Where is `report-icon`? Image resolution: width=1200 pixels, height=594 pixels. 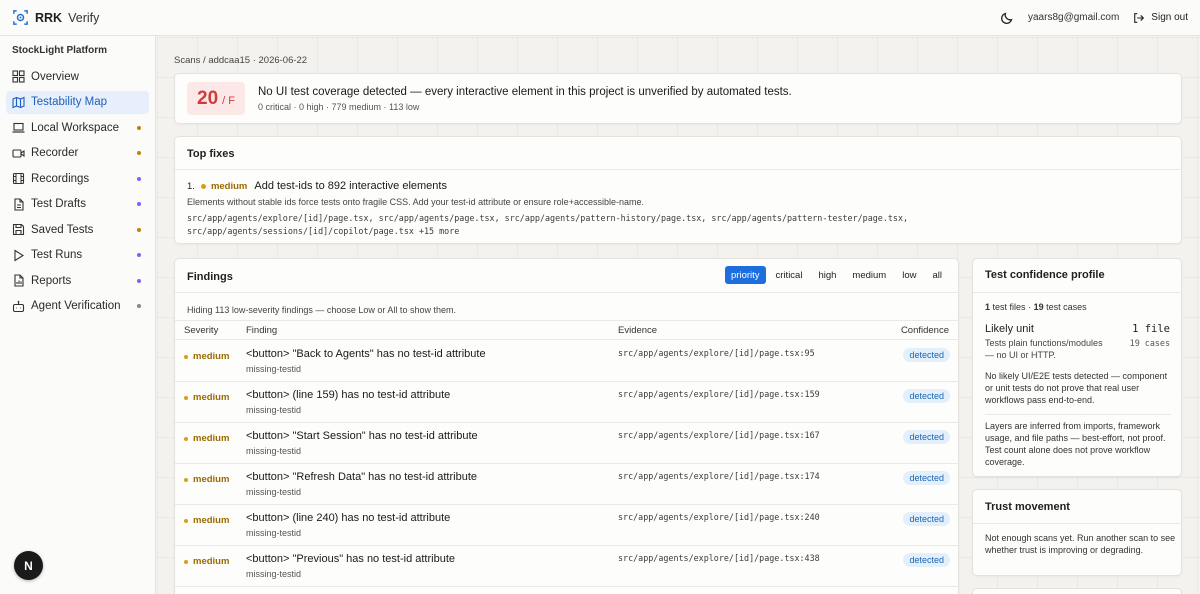 report-icon is located at coordinates (18, 280).